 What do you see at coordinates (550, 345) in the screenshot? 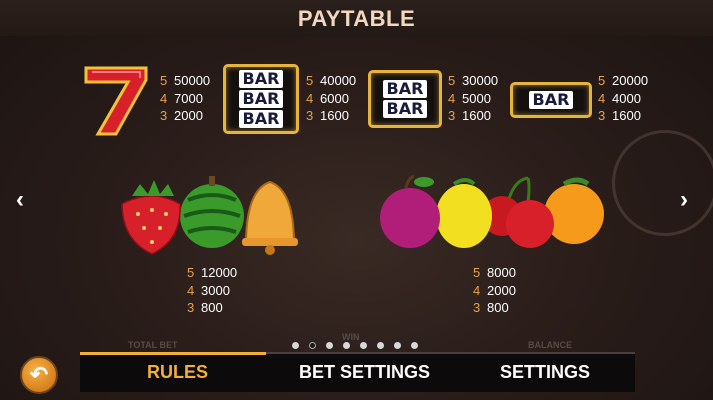
I see `balance-label: BALANCE` at bounding box center [550, 345].